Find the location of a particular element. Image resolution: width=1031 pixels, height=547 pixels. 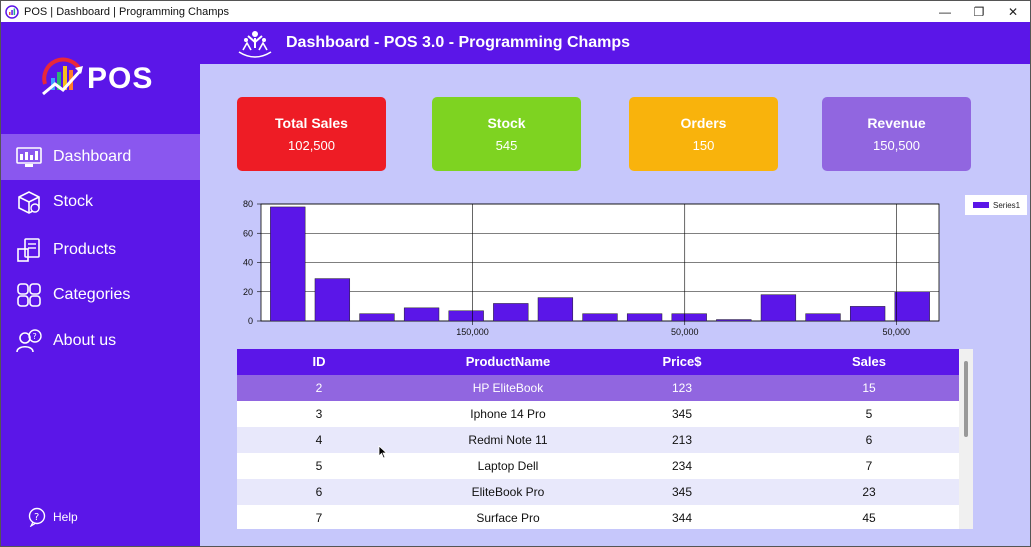

help-icon: ? is located at coordinates (37, 517).